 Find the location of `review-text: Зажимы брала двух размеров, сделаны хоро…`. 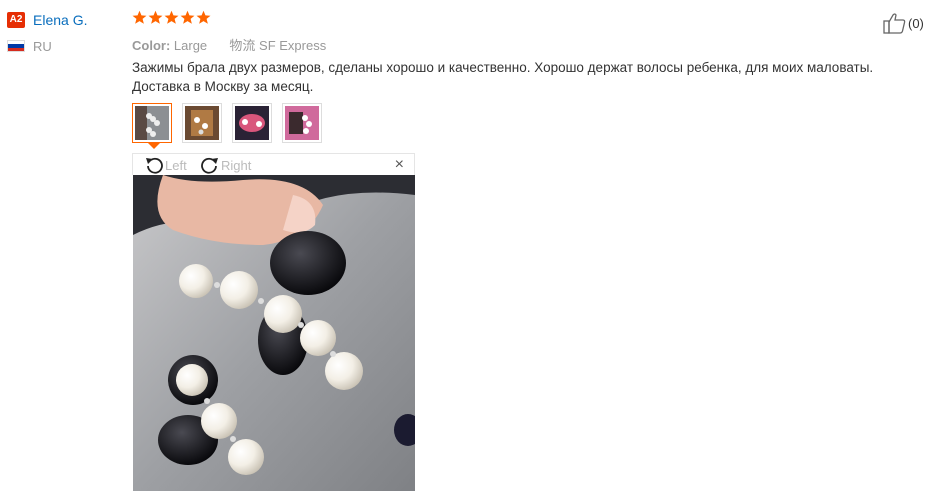

review-text: Зажимы брала двух размеров, сделаны хоро… is located at coordinates (503, 77).